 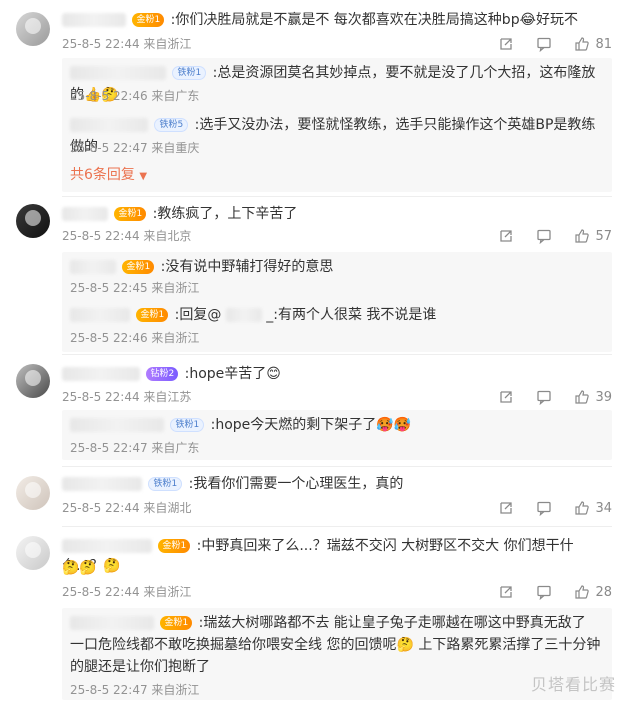 What do you see at coordinates (127, 236) in the screenshot?
I see `comment-meta: 25-8-5 22:44 来自北京` at bounding box center [127, 236].